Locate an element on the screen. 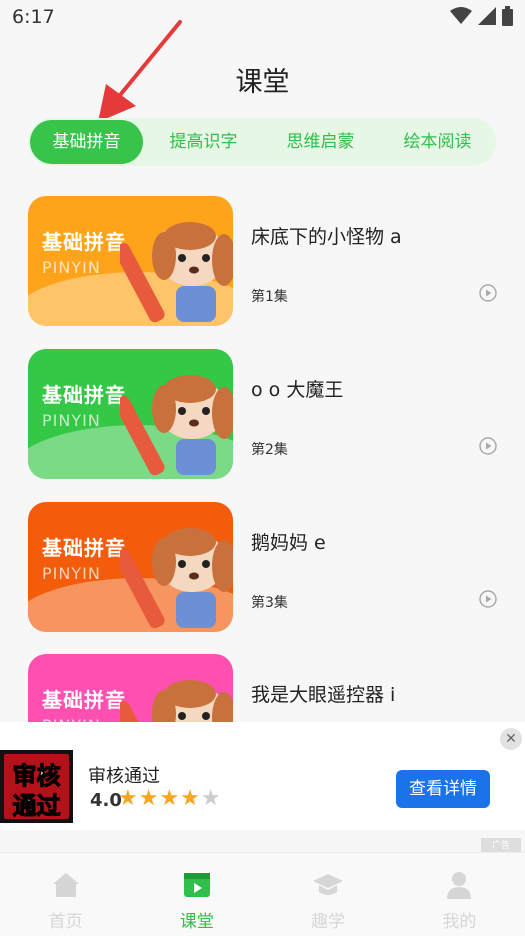 This screenshot has height=936, width=525. lesson-title: 床底下的小怪物 a is located at coordinates (326, 237).